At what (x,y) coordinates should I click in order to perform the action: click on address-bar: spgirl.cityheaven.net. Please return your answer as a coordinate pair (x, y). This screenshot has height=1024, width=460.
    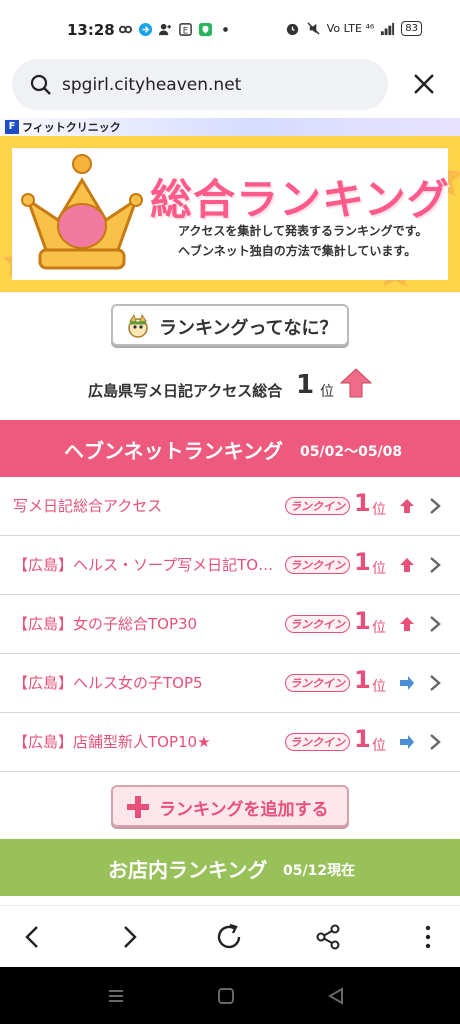
    Looking at the image, I should click on (200, 84).